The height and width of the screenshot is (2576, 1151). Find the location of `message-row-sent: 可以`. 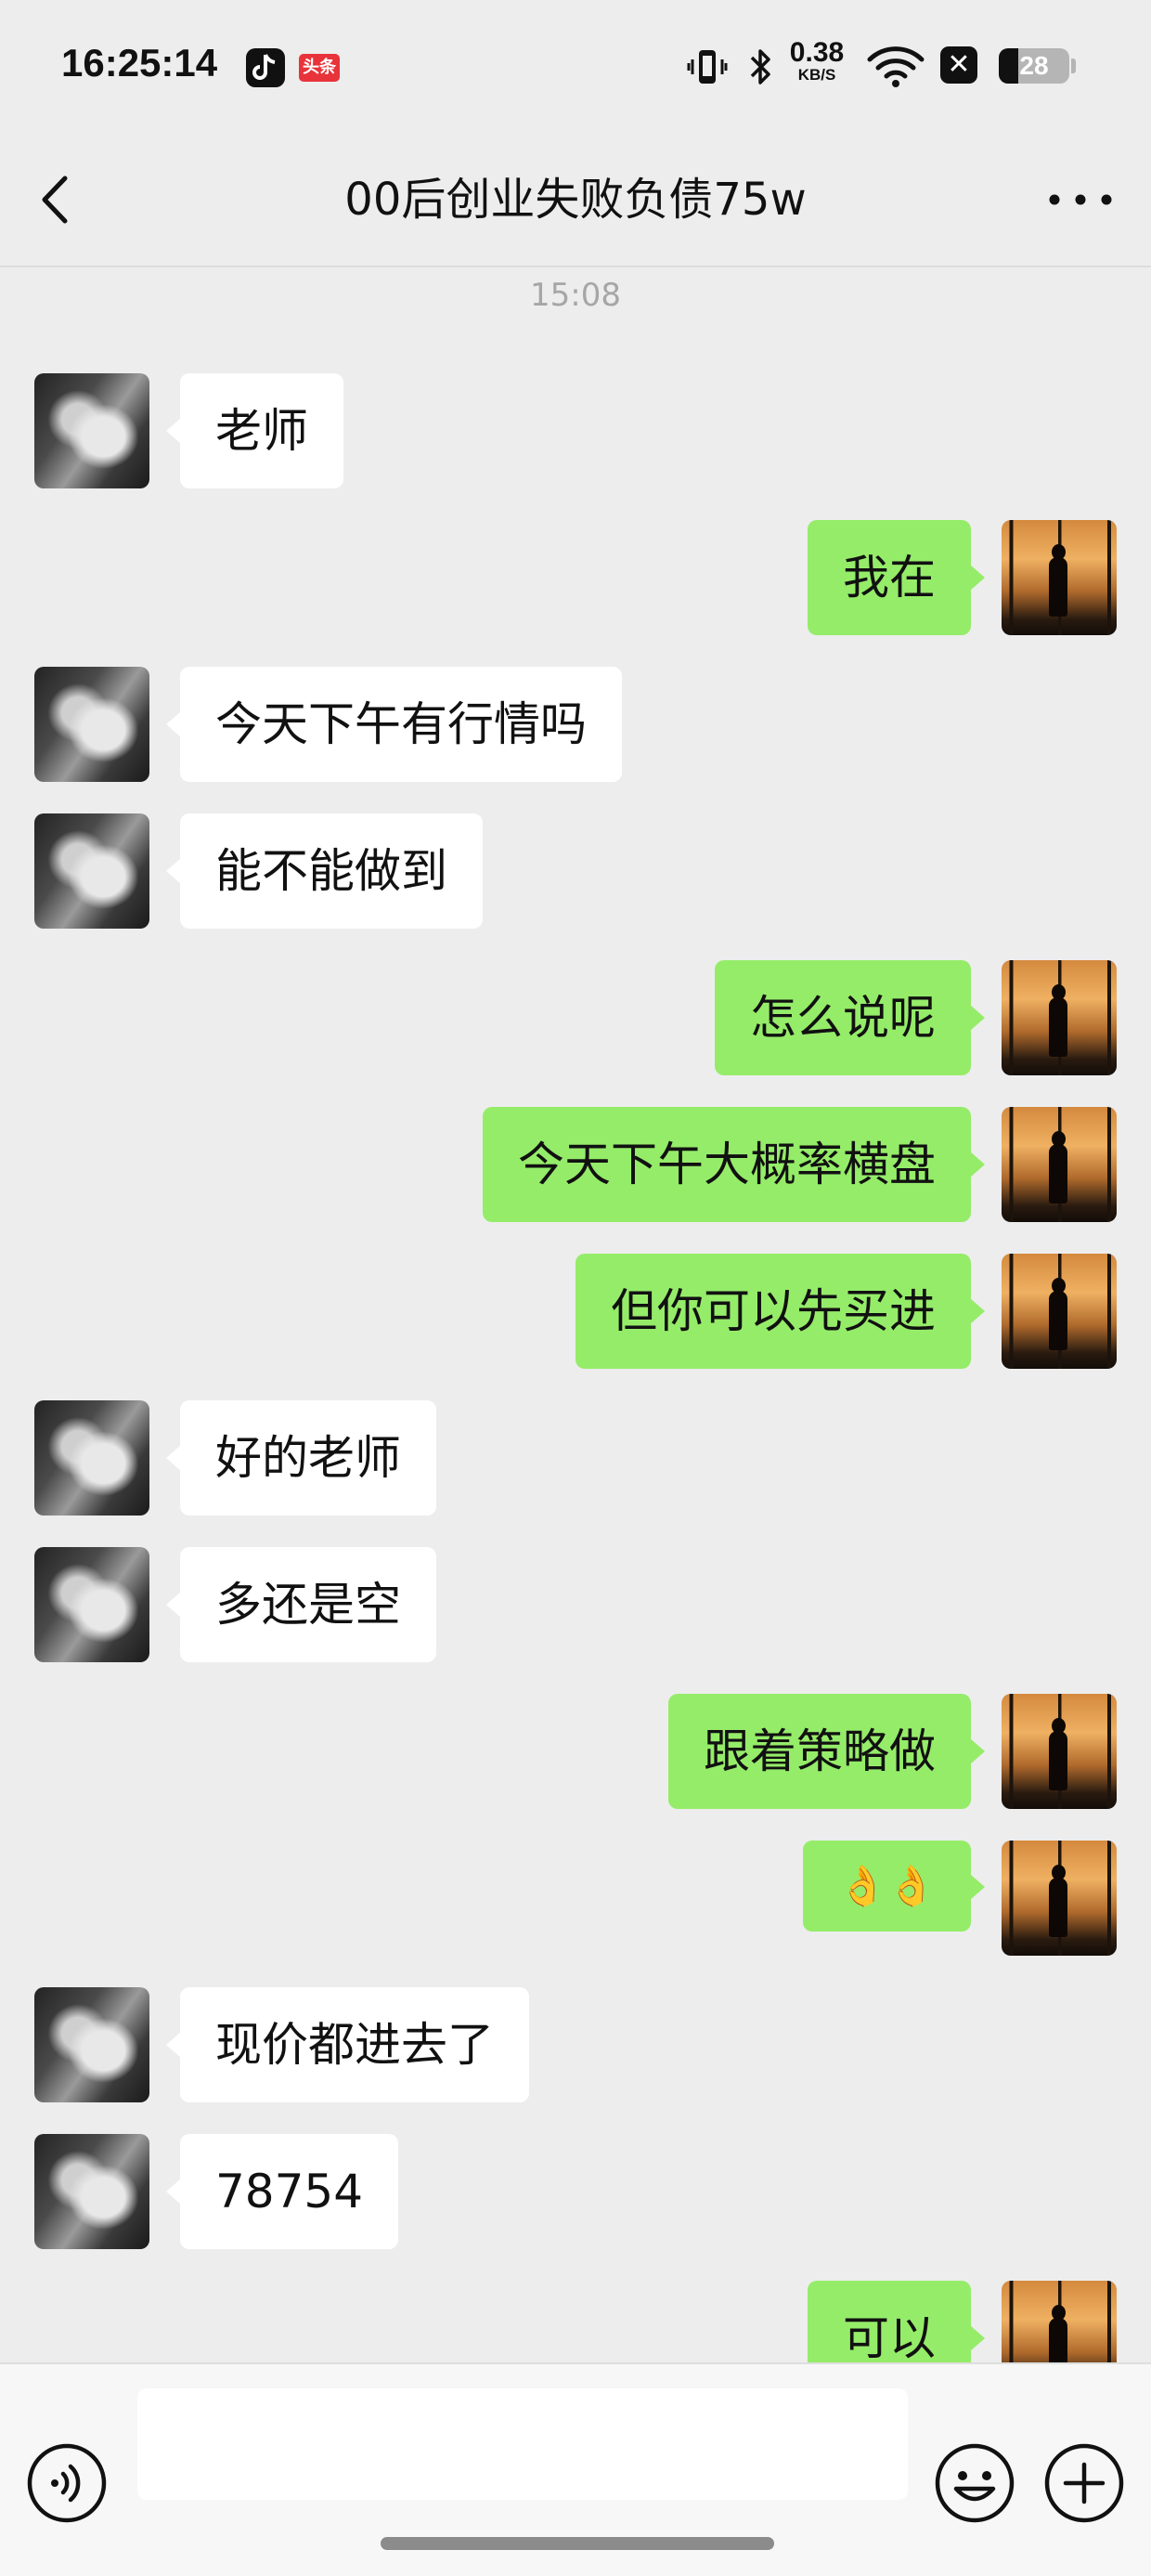

message-row-sent: 可以 is located at coordinates (575, 2321).